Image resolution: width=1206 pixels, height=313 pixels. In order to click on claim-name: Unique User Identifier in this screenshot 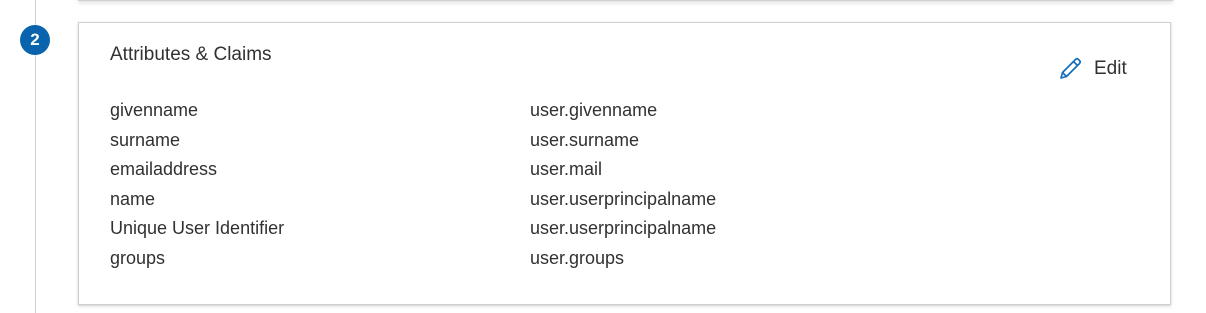, I will do `click(197, 228)`.